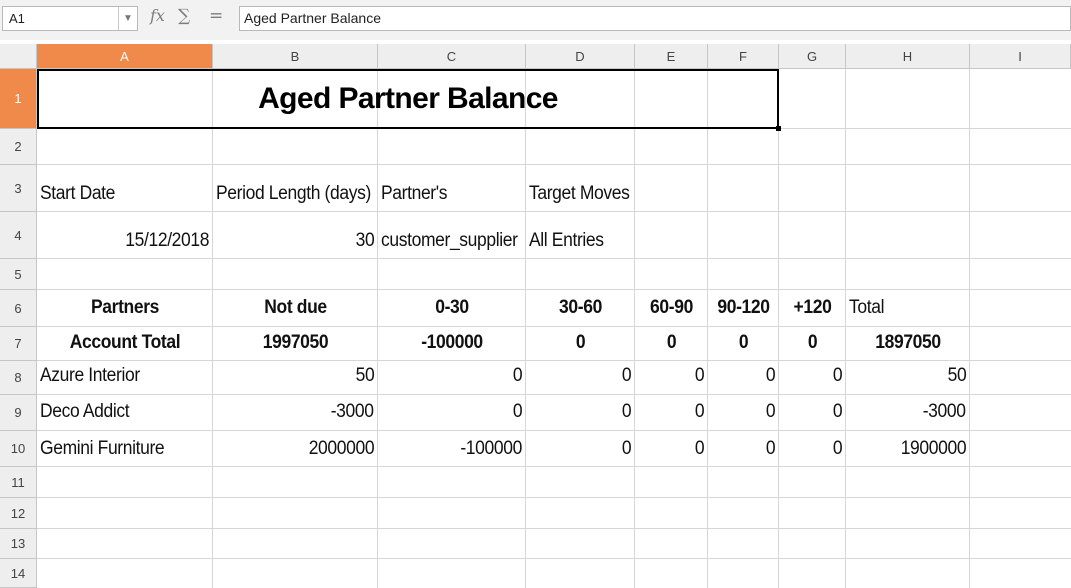  What do you see at coordinates (125, 56) in the screenshot?
I see `column-header-a: A` at bounding box center [125, 56].